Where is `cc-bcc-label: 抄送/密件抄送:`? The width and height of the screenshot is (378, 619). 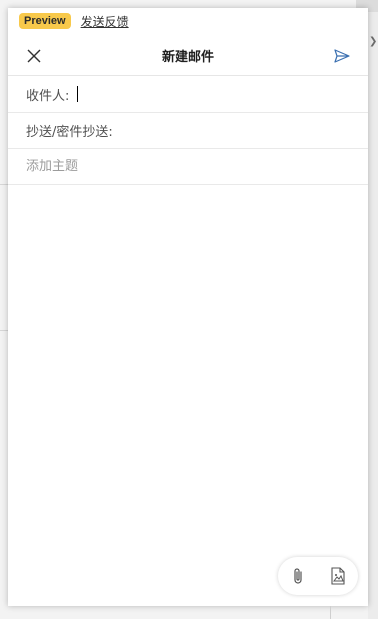 cc-bcc-label: 抄送/密件抄送: is located at coordinates (69, 132).